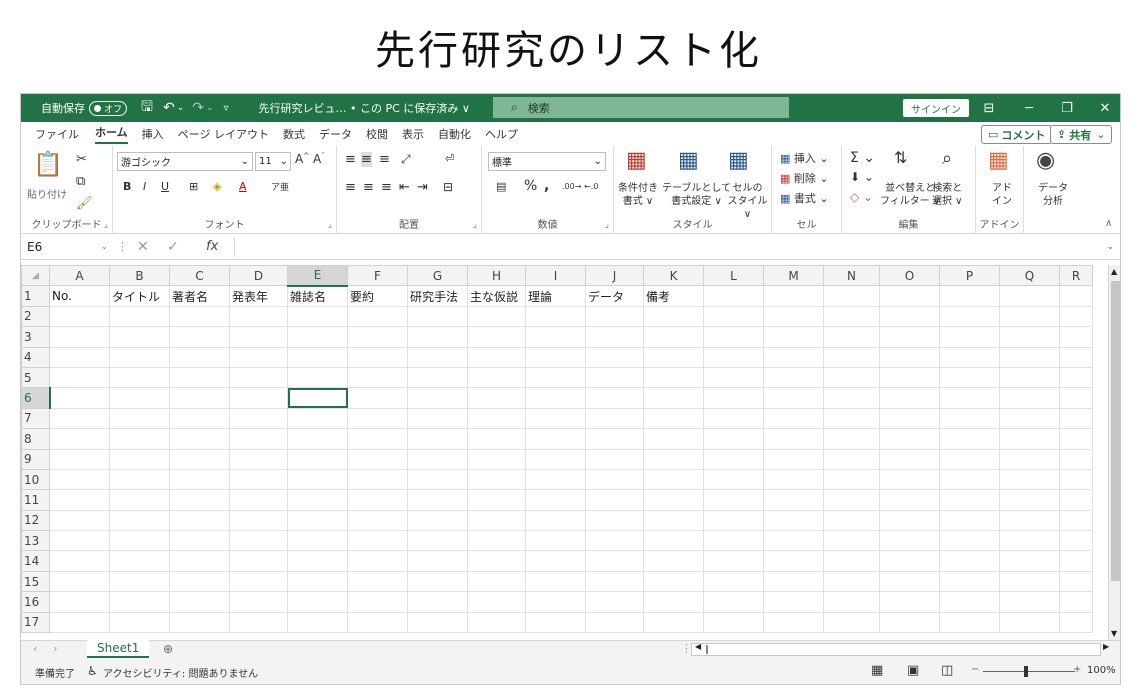  Describe the element at coordinates (733, 541) in the screenshot. I see `cell-L13` at that location.